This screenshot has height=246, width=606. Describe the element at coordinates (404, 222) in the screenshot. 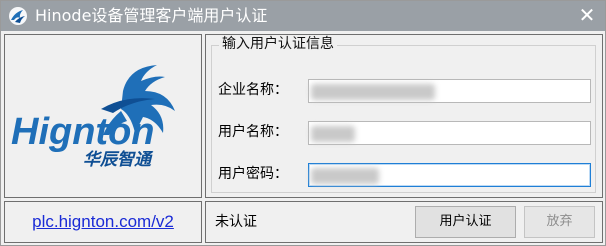

I see `status-panel: 未认证 用户认证 放弃` at that location.